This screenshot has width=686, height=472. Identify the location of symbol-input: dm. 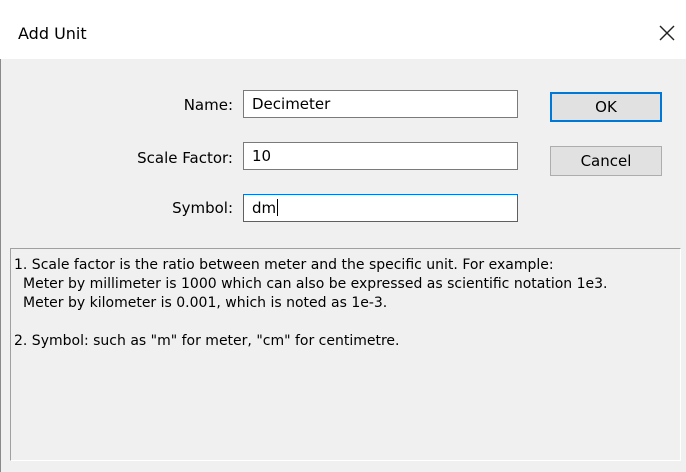
(380, 208).